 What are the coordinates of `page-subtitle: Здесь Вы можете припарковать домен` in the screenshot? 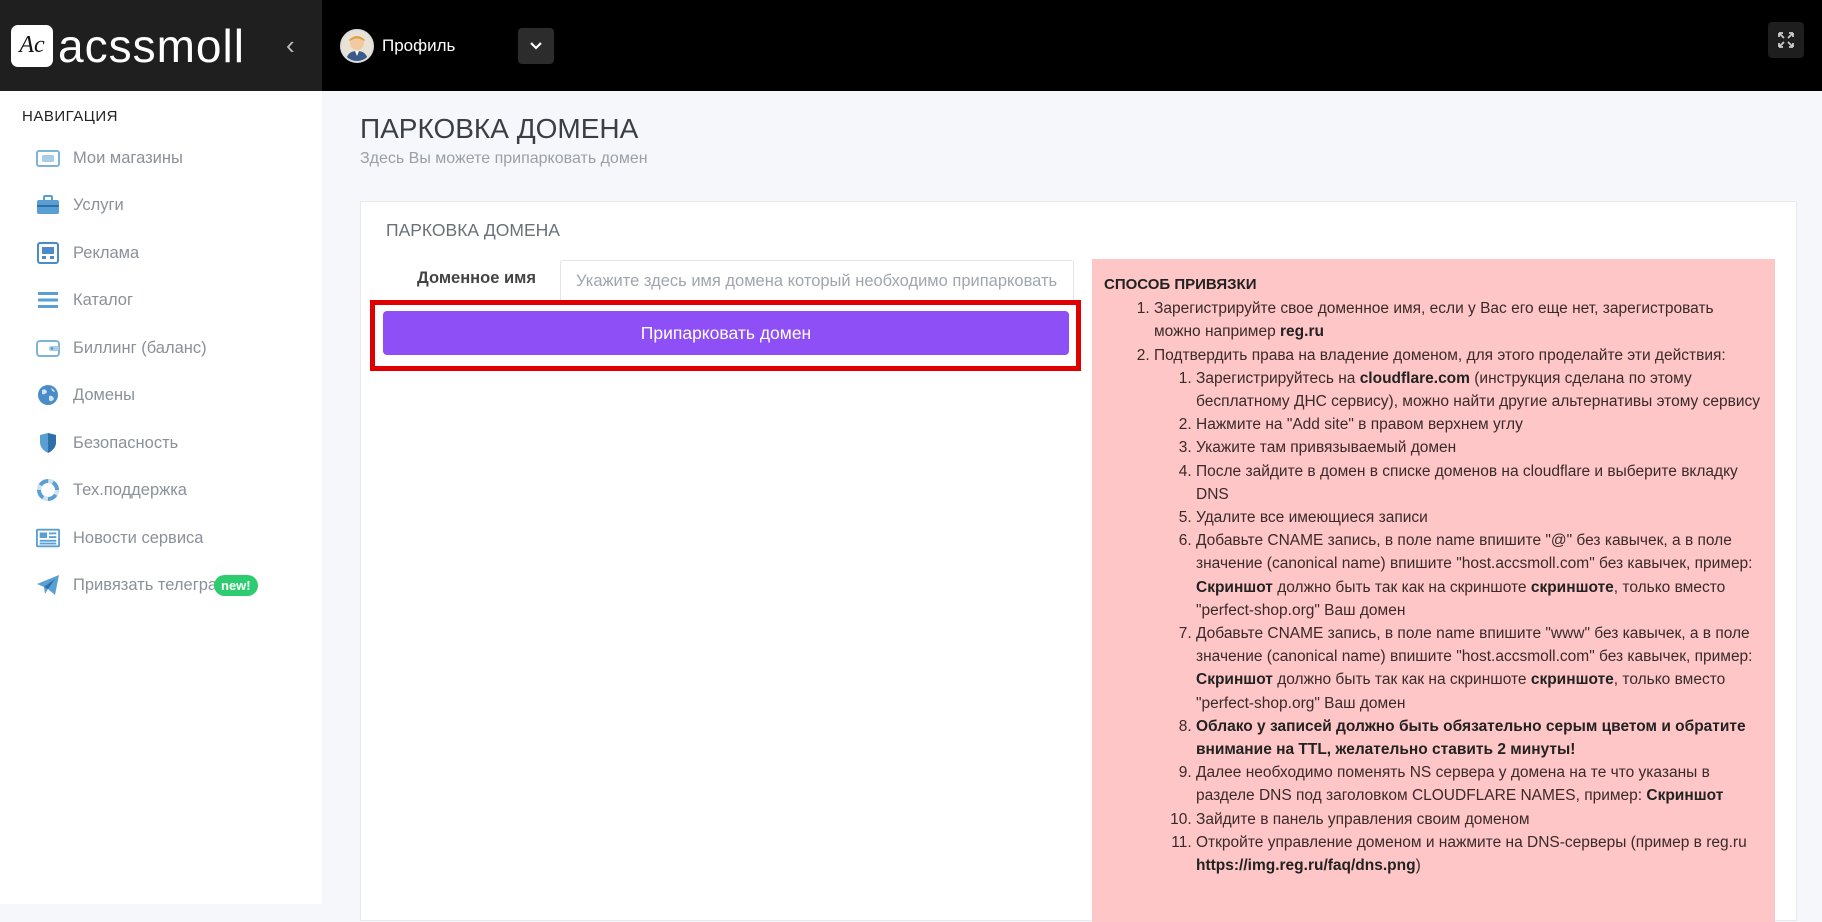 It's located at (504, 158).